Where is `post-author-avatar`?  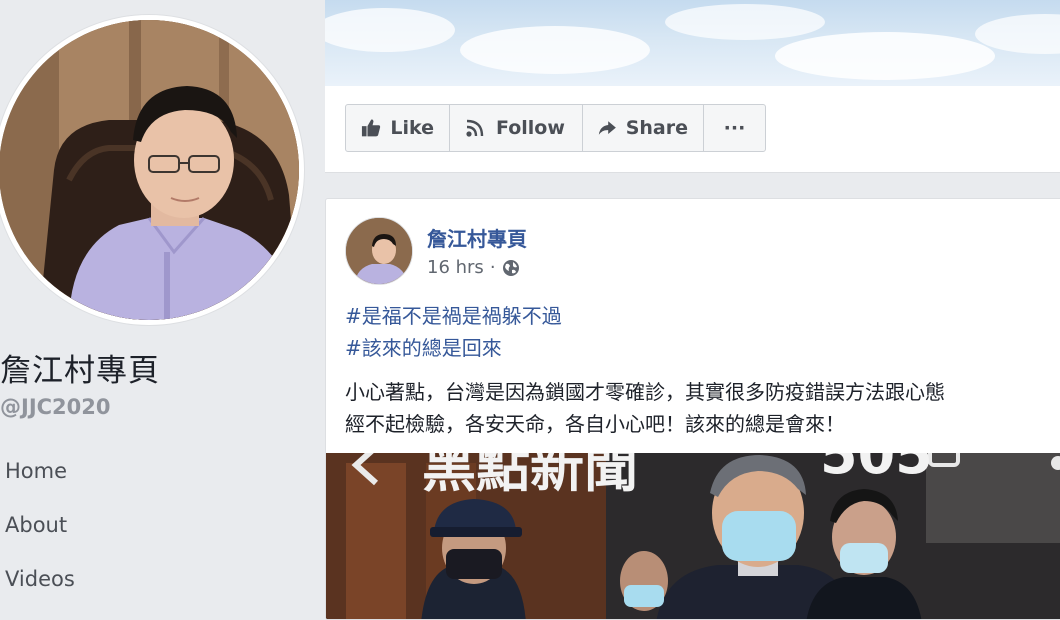 post-author-avatar is located at coordinates (379, 251).